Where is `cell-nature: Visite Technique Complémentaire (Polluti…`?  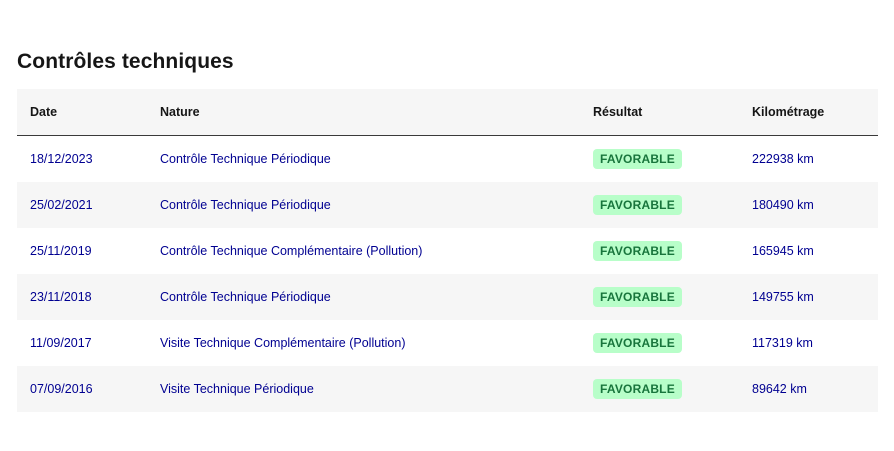 cell-nature: Visite Technique Complémentaire (Polluti… is located at coordinates (283, 343).